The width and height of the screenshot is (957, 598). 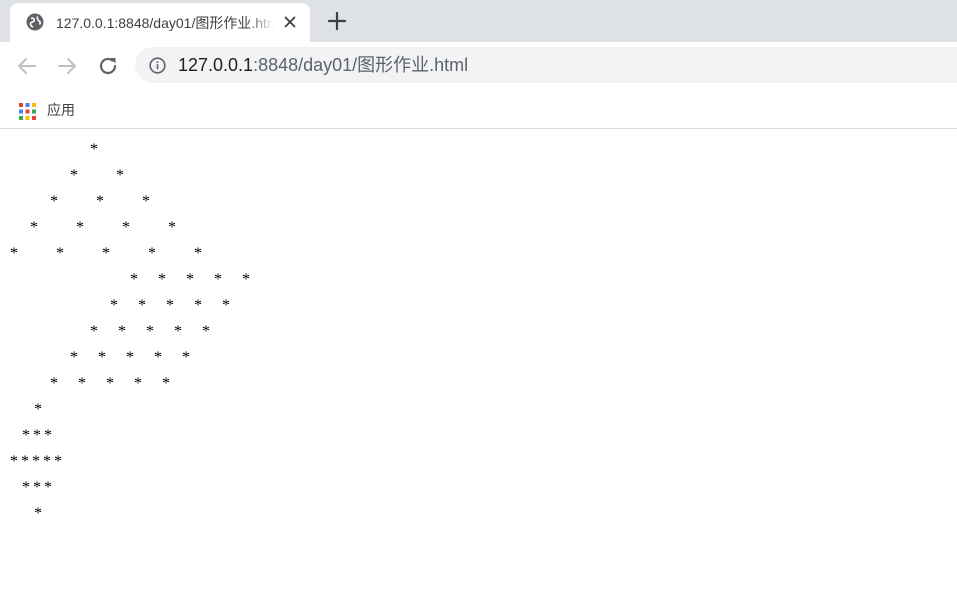 I want to click on parallelogram-row-4: * * * * *, so click(x=134, y=357).